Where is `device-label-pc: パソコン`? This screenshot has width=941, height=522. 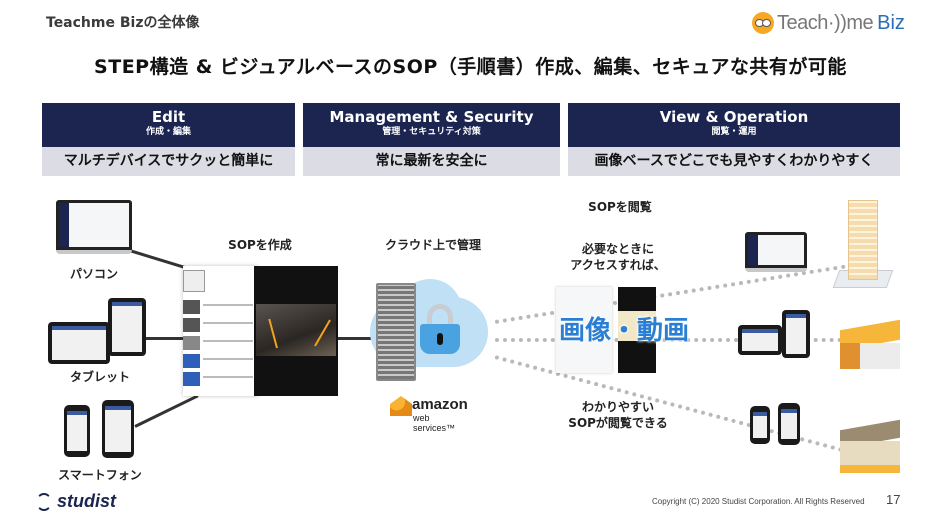 device-label-pc: パソコン is located at coordinates (93, 274).